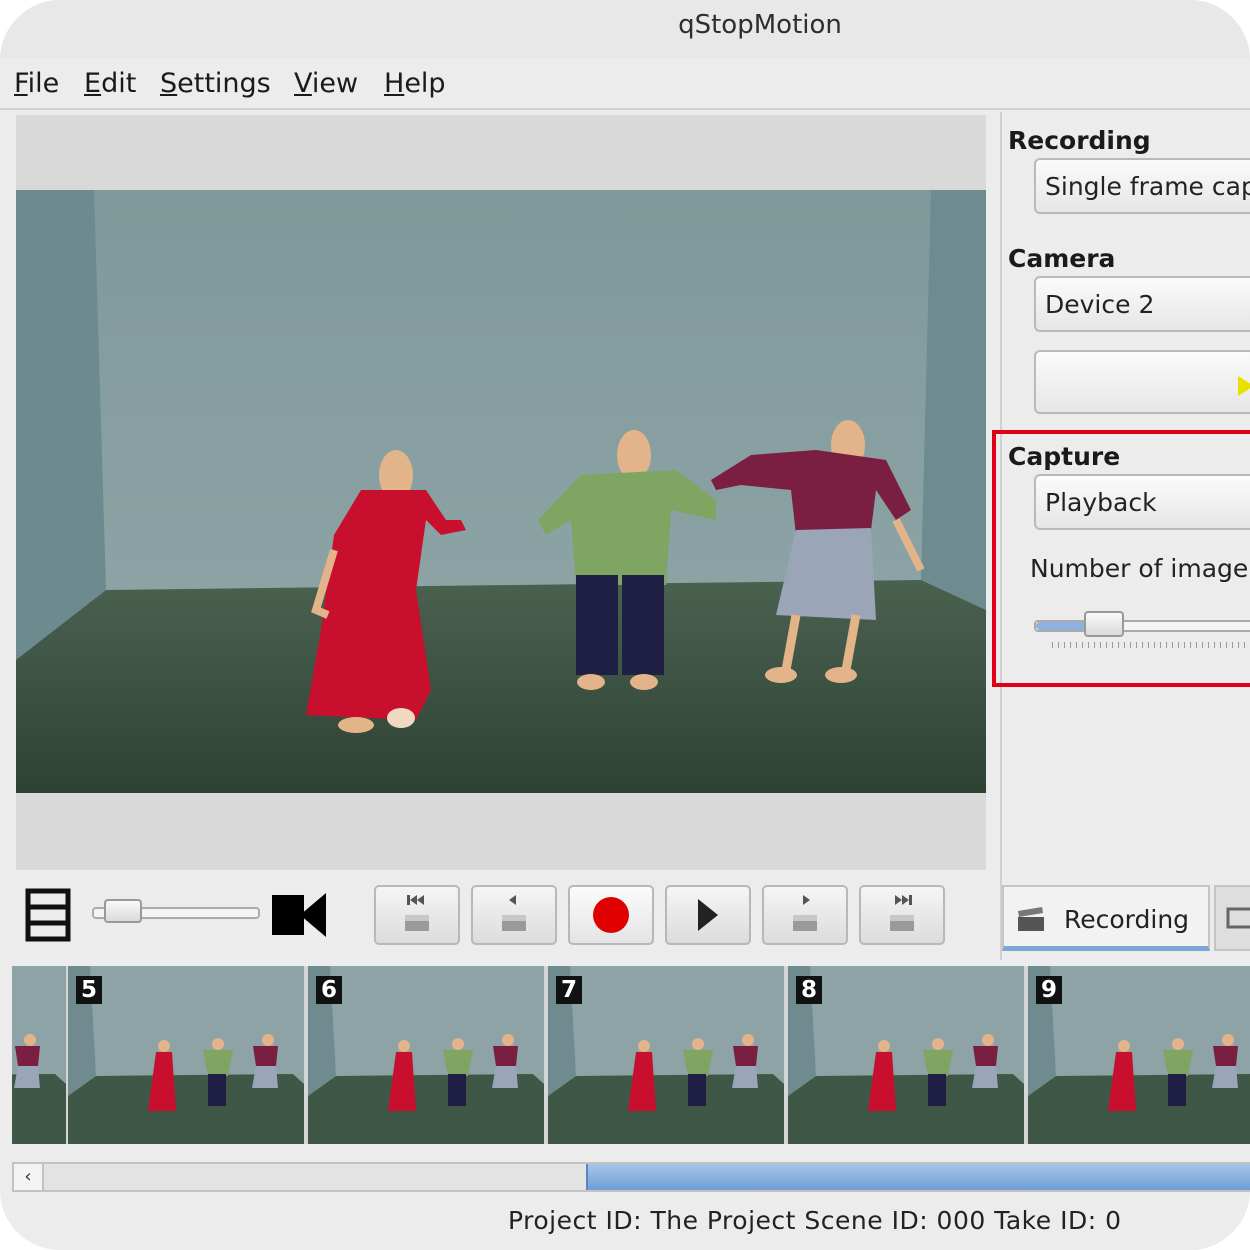 The width and height of the screenshot is (1250, 1250). I want to click on menu-edit-mnemonic: E, so click(93, 83).